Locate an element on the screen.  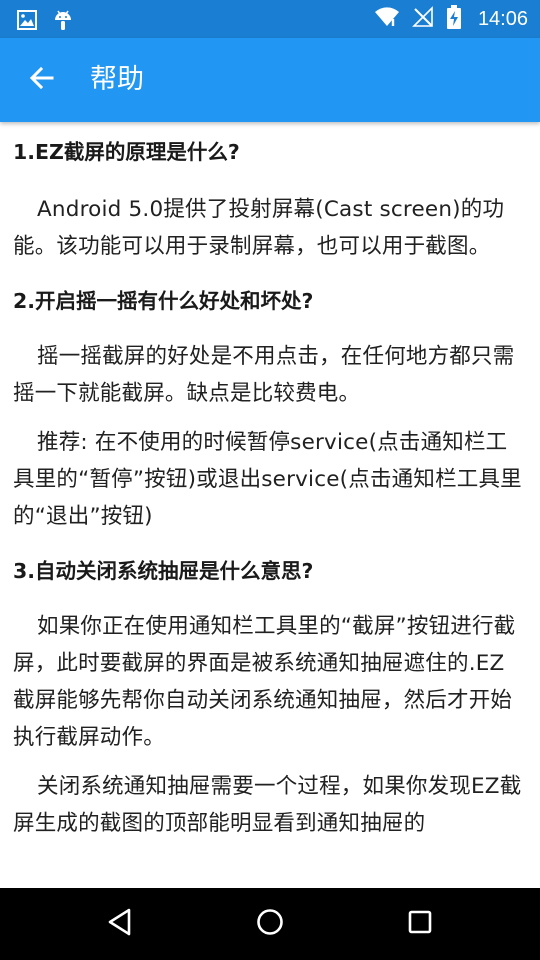
nav-back-button is located at coordinates (120, 924).